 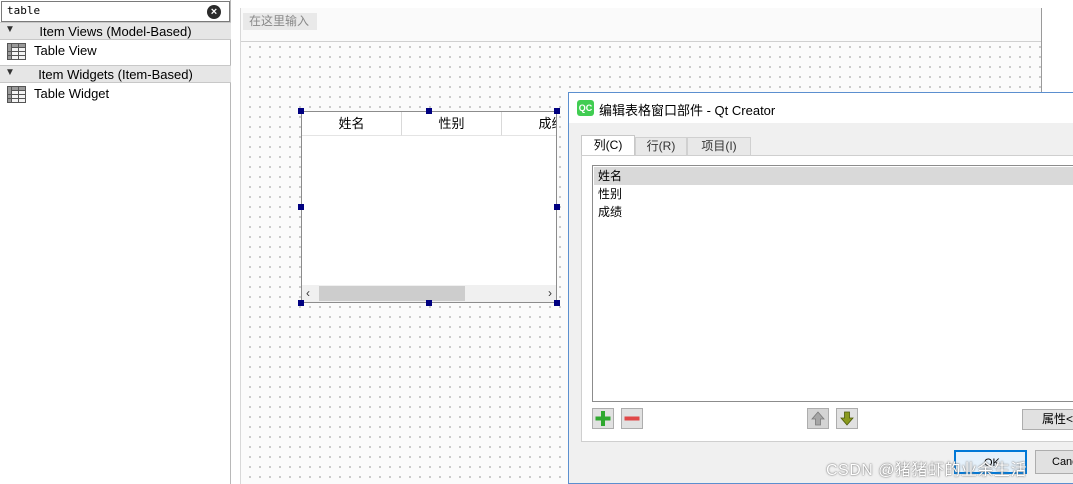 I want to click on tab-rows: 行(R), so click(x=661, y=146).